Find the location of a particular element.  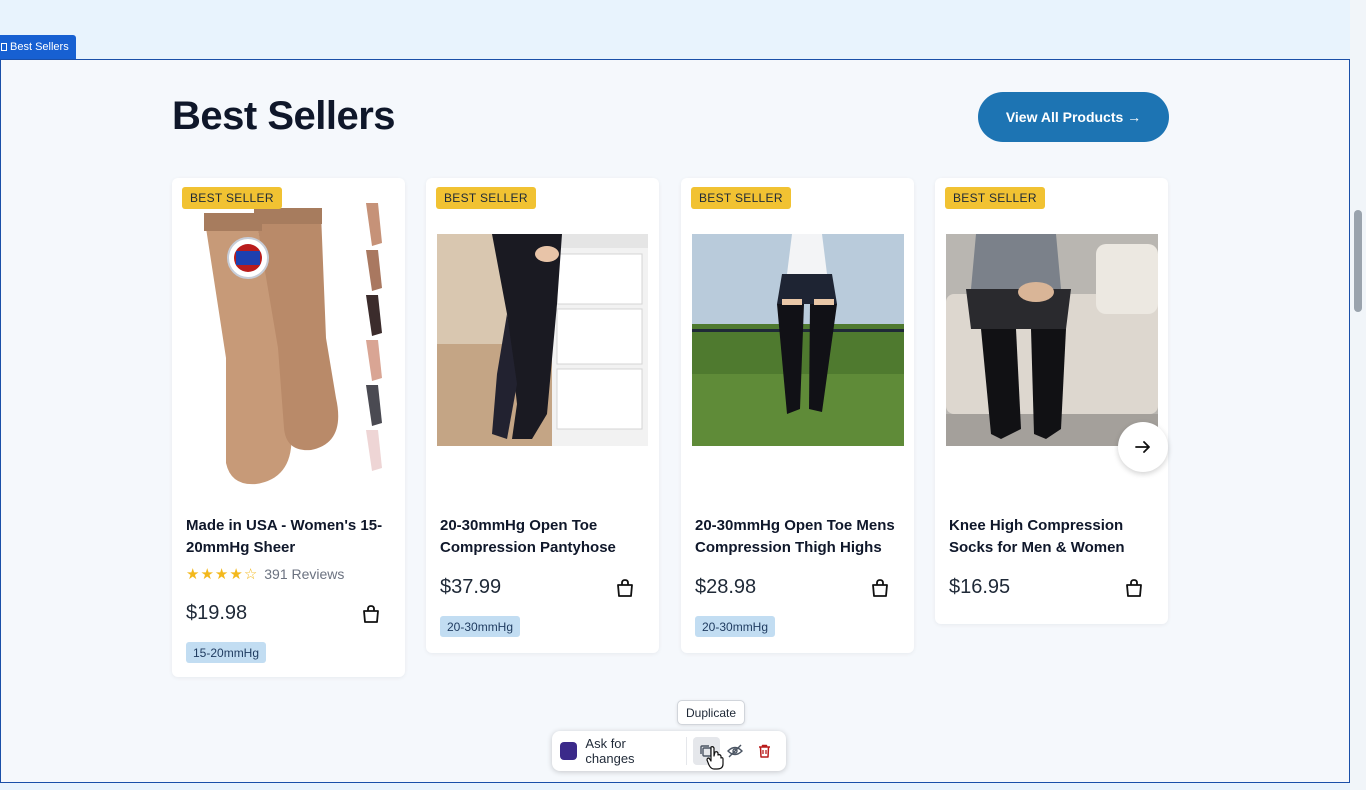

section-title: Best Sellers is located at coordinates (284, 116).